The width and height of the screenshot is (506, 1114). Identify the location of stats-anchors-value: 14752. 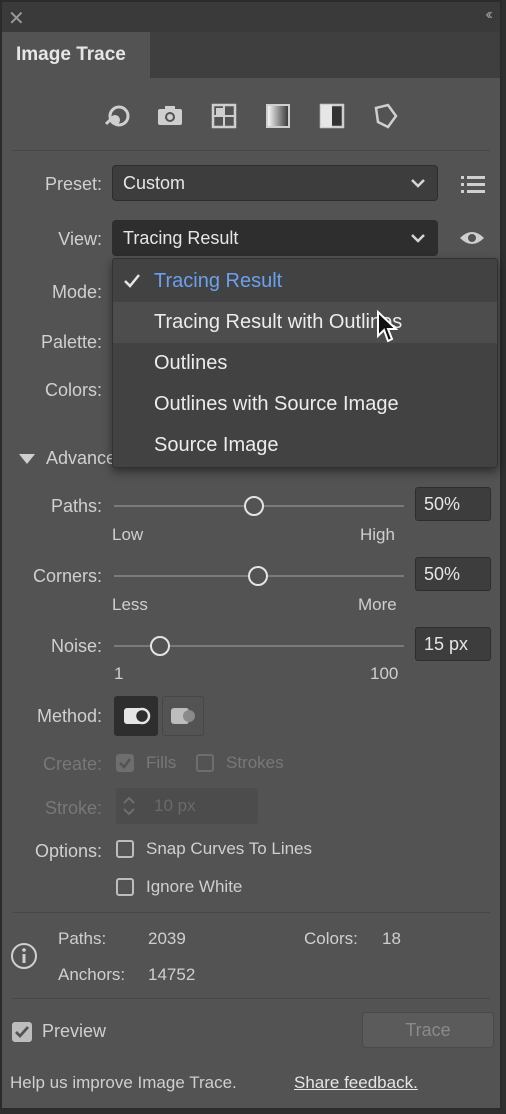
(172, 974).